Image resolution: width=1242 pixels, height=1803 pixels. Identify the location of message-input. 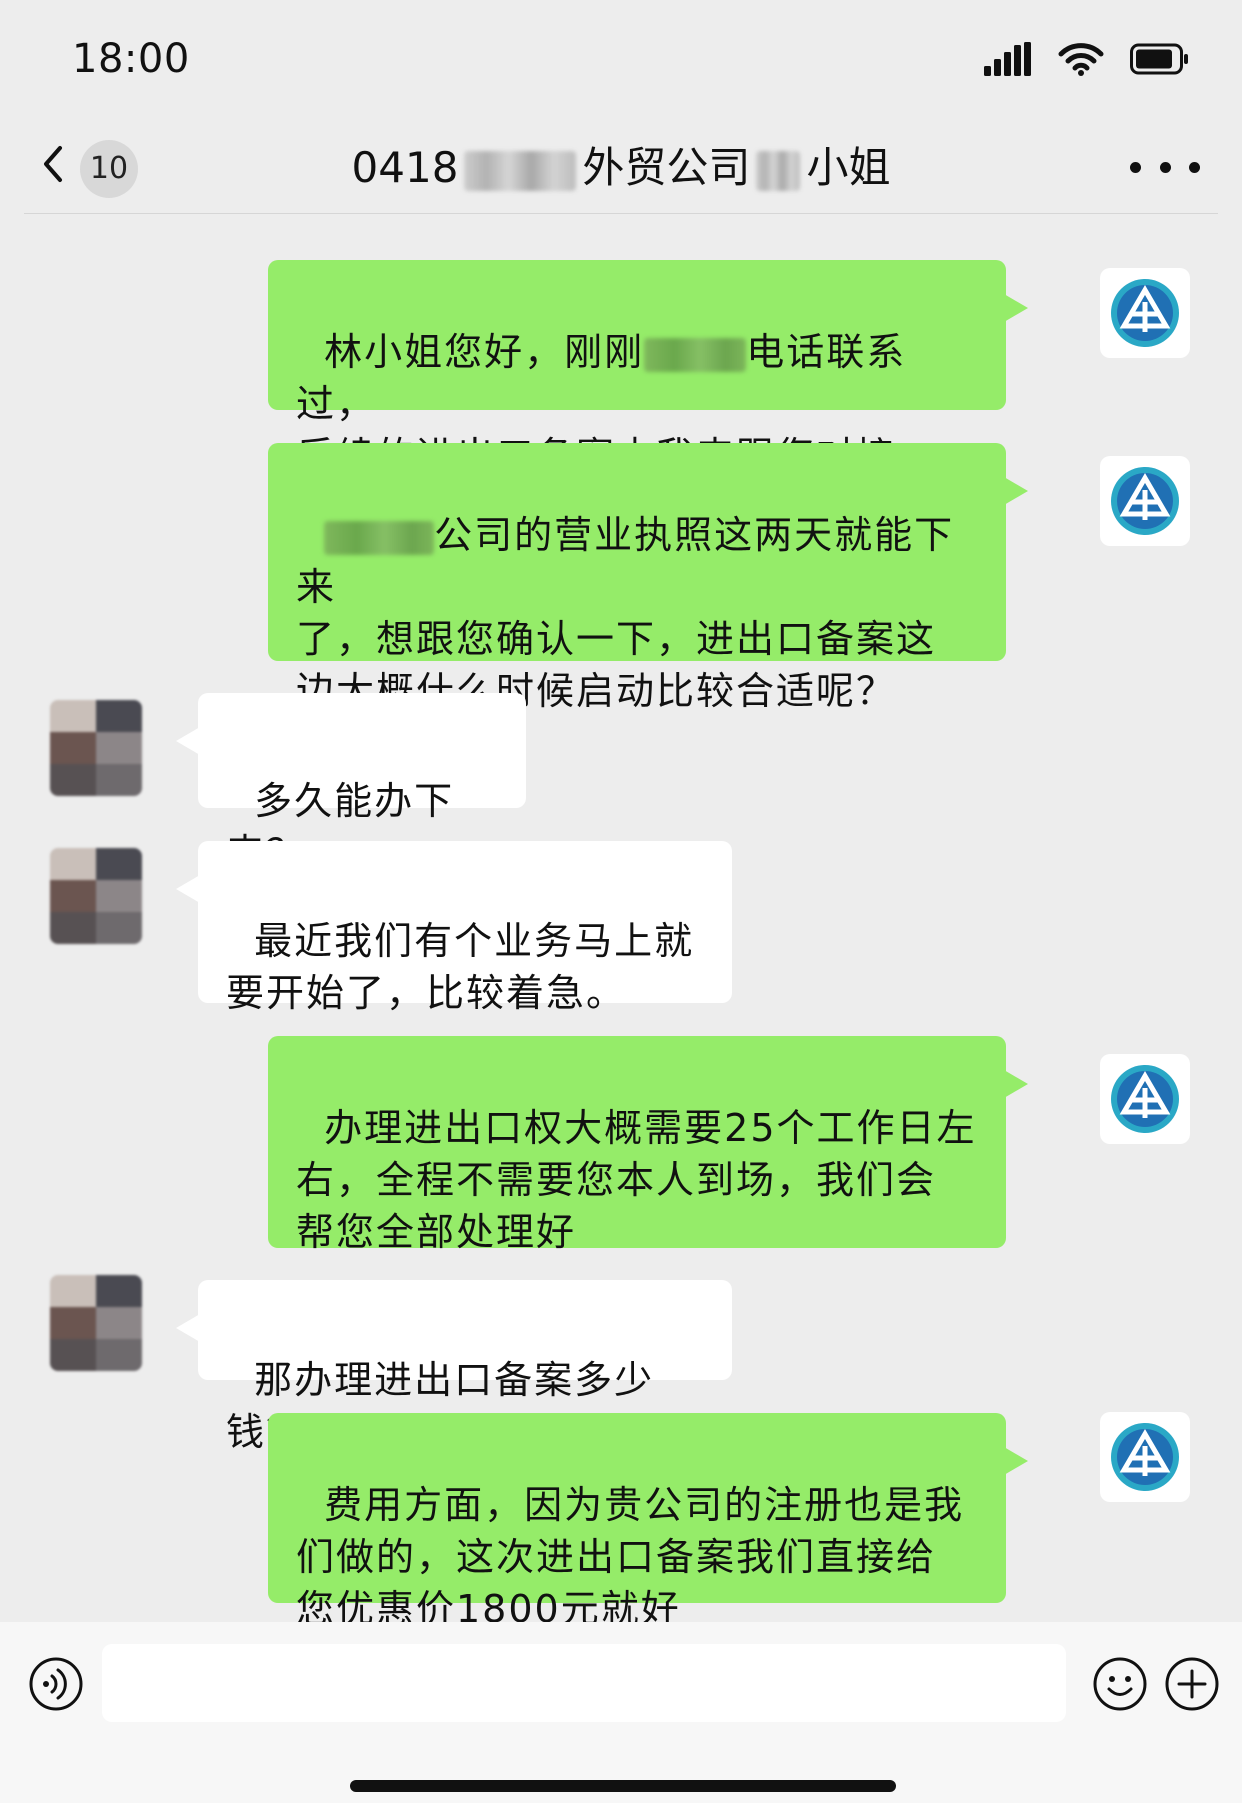
(584, 1683).